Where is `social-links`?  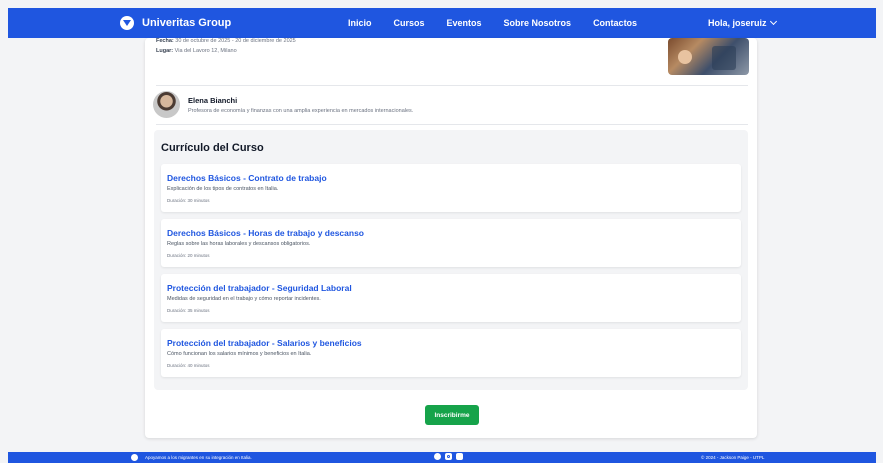 social-links is located at coordinates (448, 456).